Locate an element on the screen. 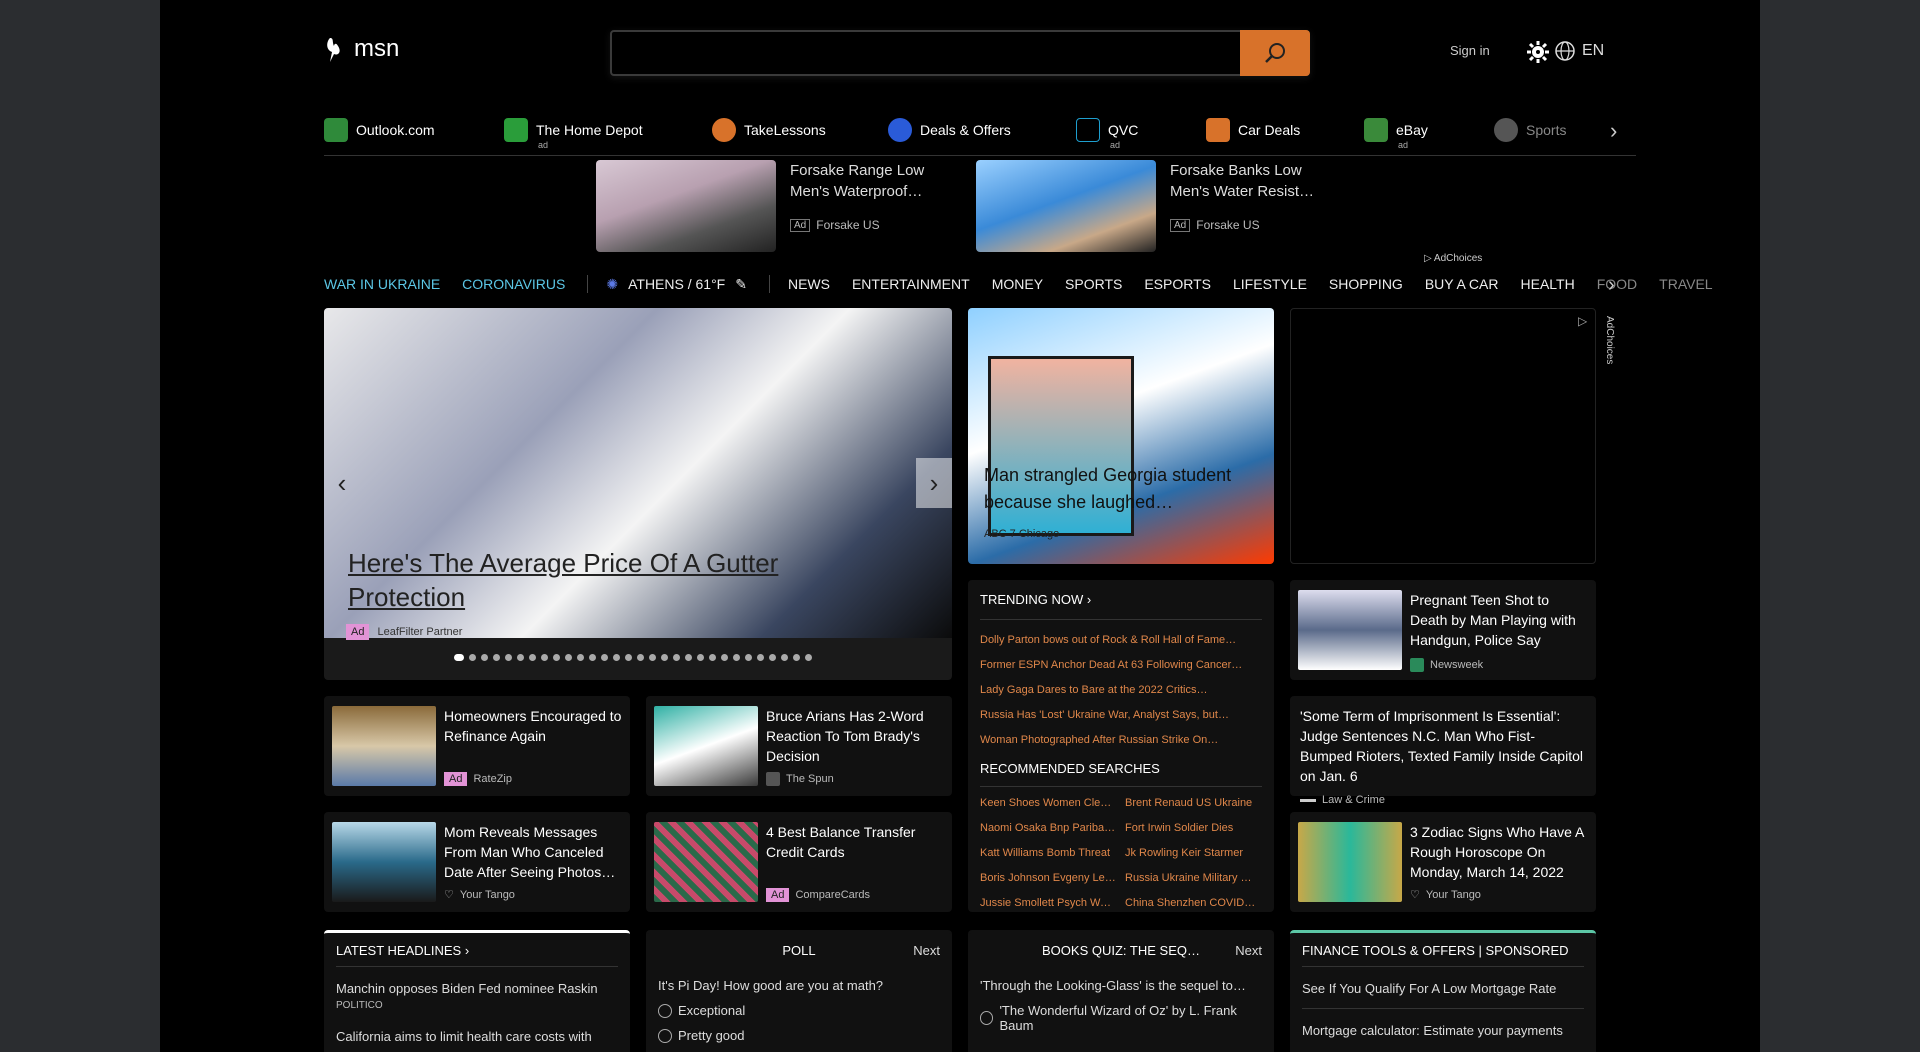 This screenshot has width=1920, height=1052. nav-buy-a-car: BUY A CAR is located at coordinates (1462, 284).